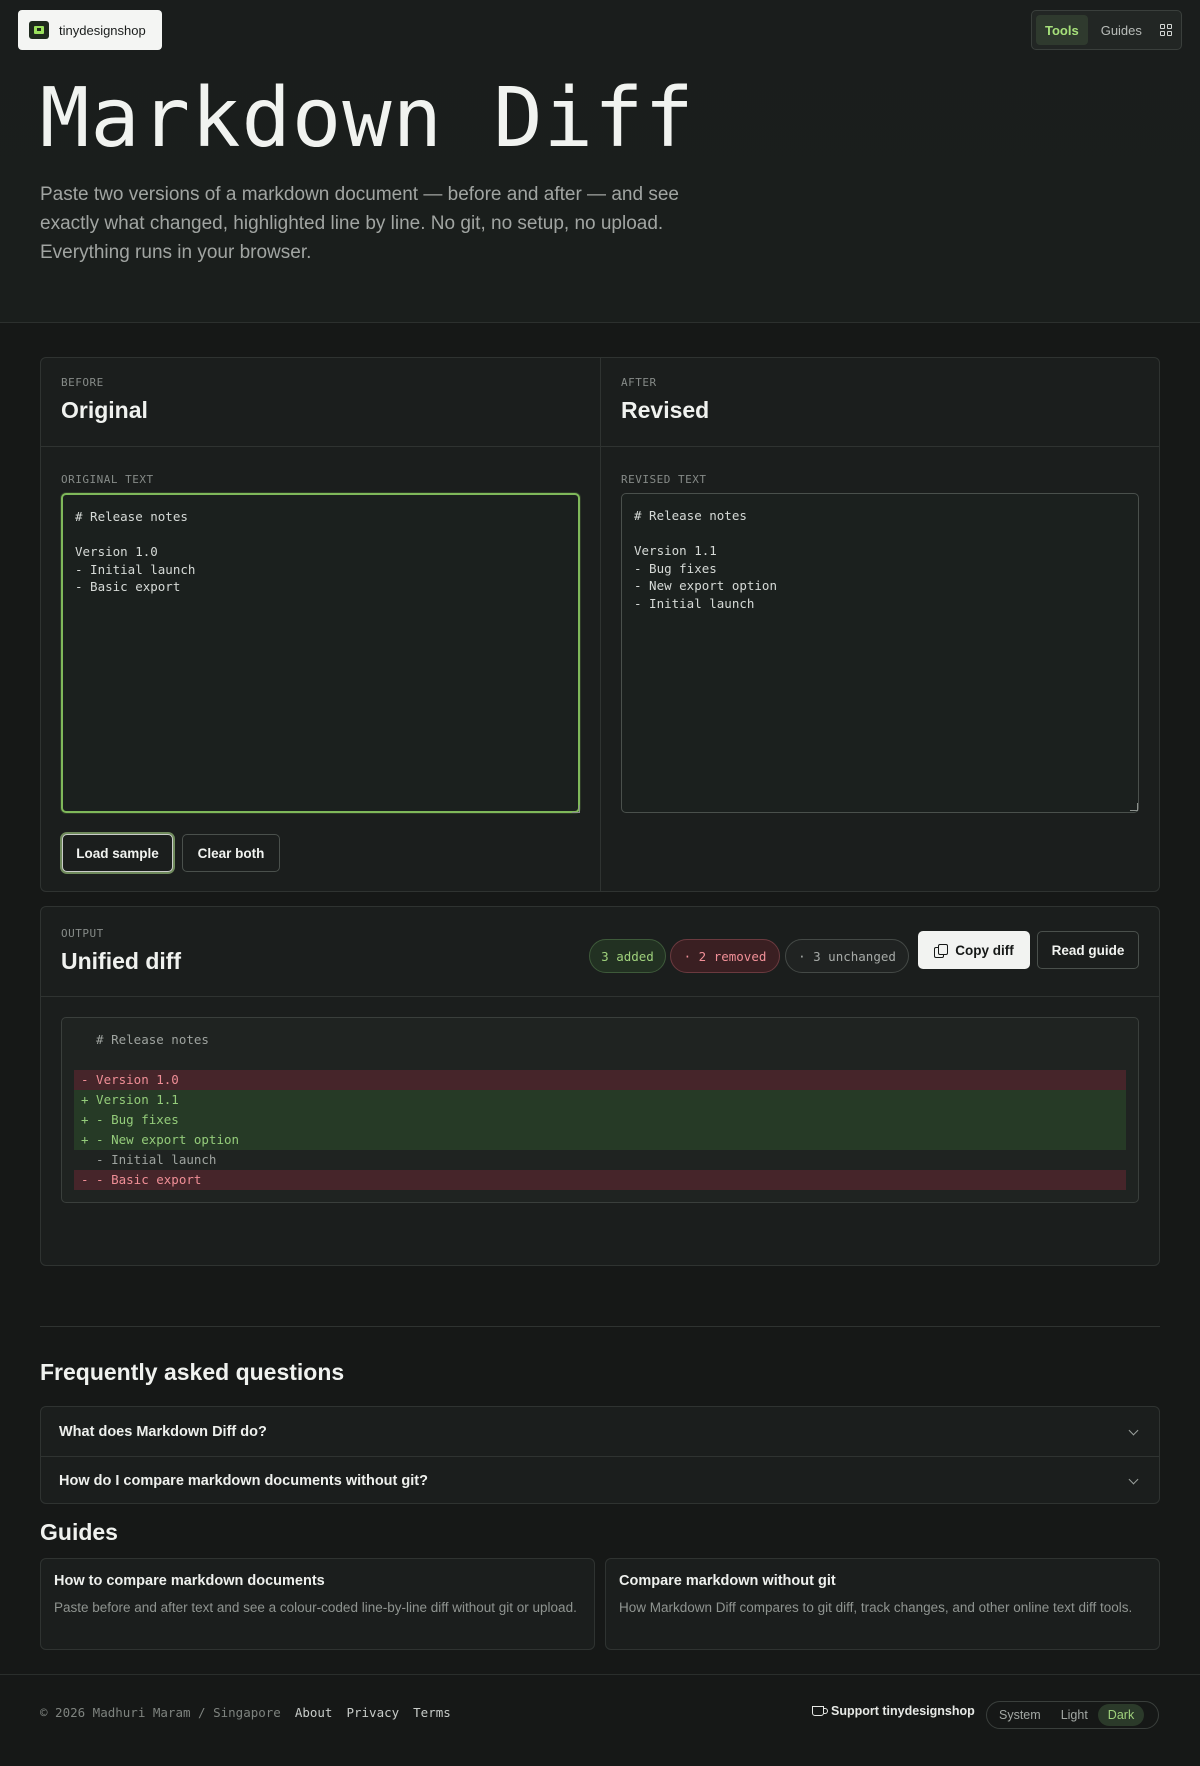 The width and height of the screenshot is (1200, 1766). Describe the element at coordinates (1166, 30) in the screenshot. I see `apps-grid-icon` at that location.